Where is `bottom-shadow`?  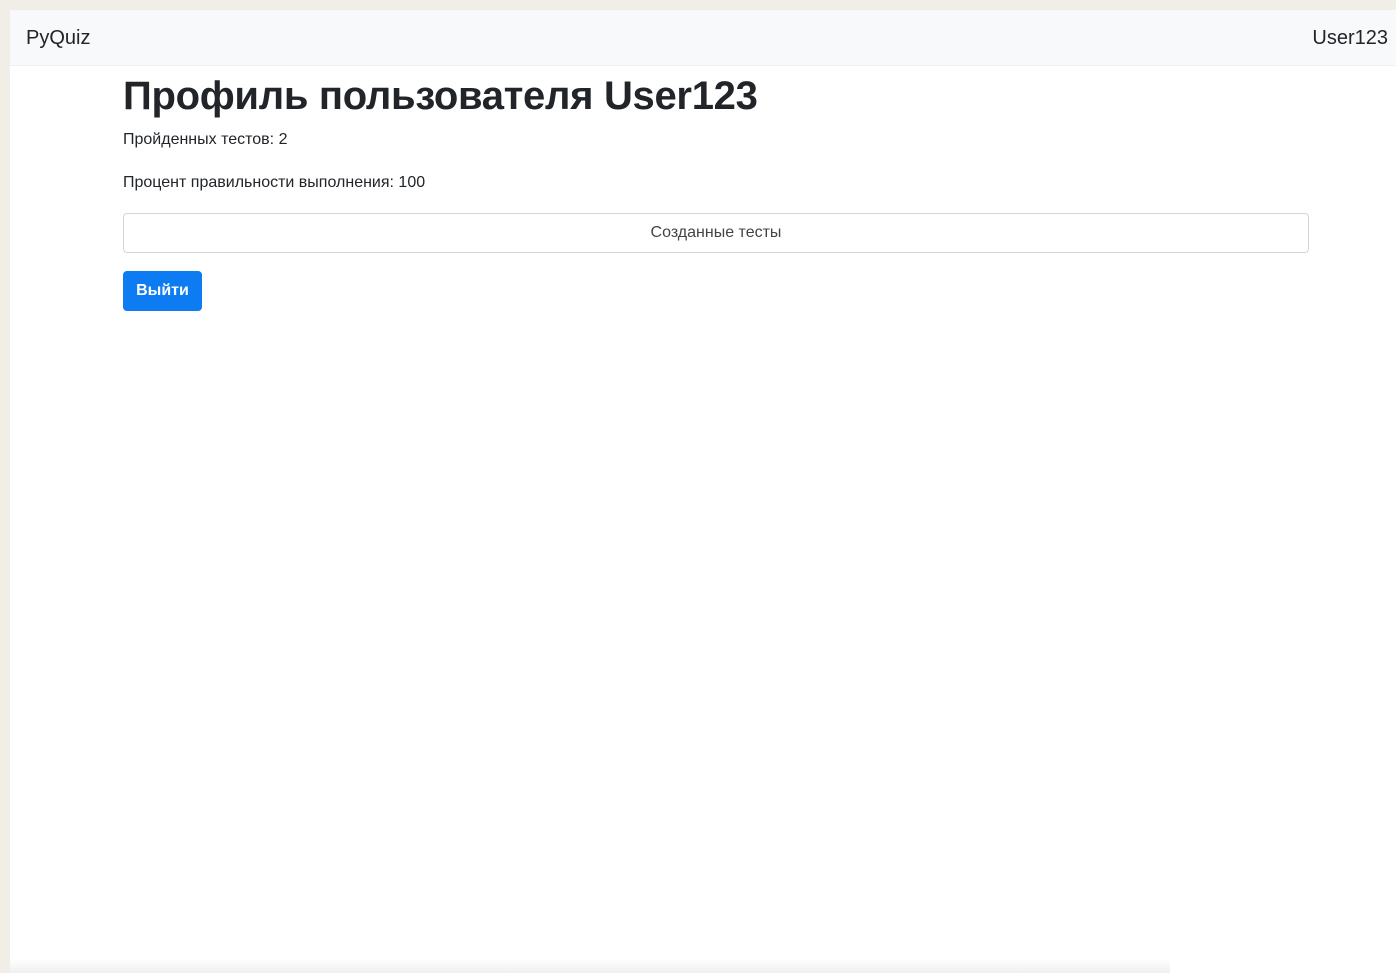 bottom-shadow is located at coordinates (590, 966).